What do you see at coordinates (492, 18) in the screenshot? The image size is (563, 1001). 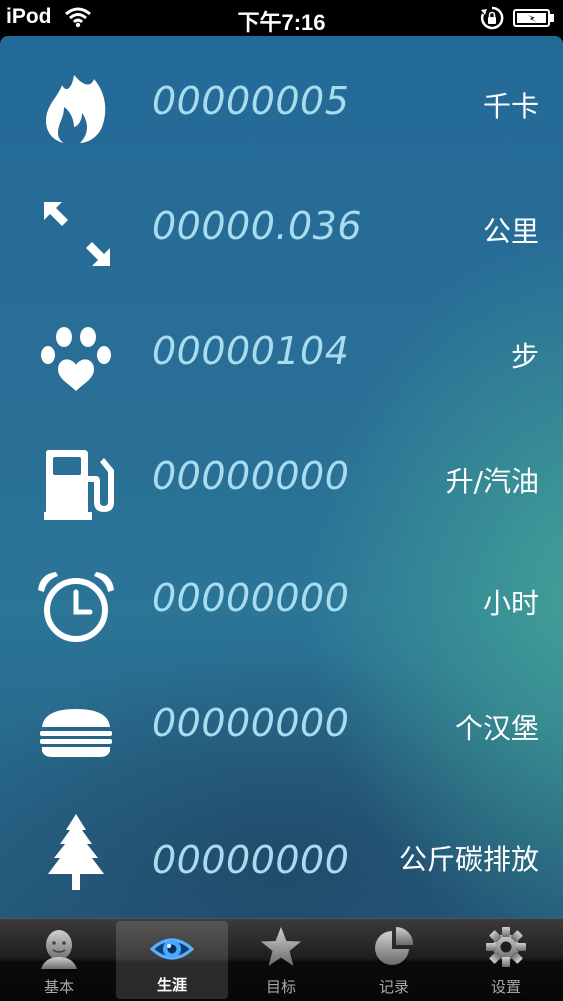 I see `rotation-lock-icon` at bounding box center [492, 18].